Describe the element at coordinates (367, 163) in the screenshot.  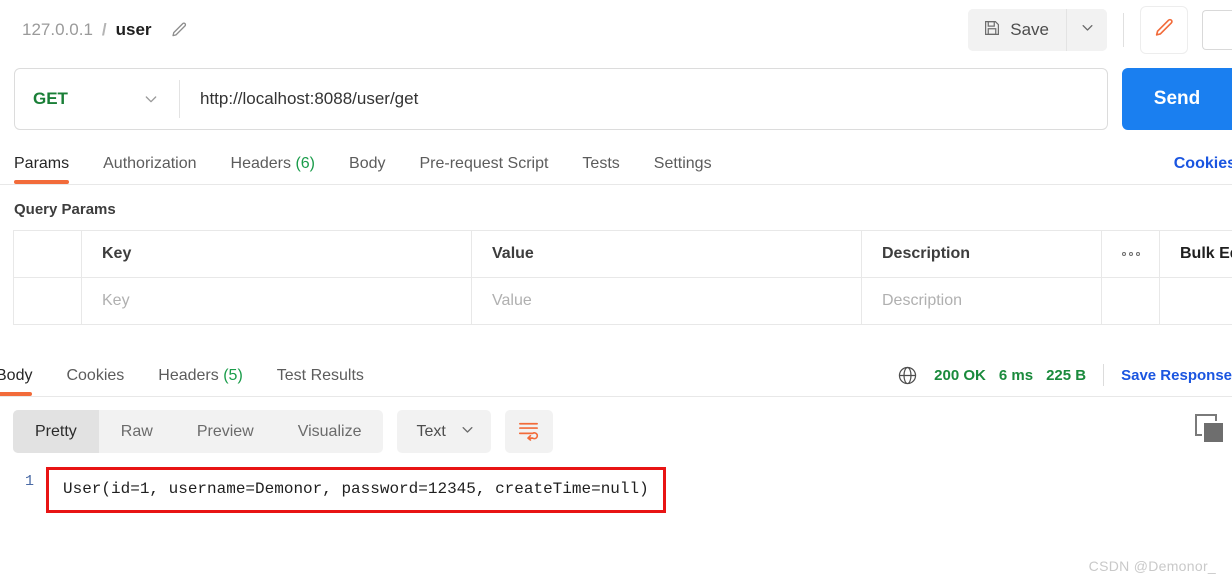
I see `tab-body-label: Body` at that location.